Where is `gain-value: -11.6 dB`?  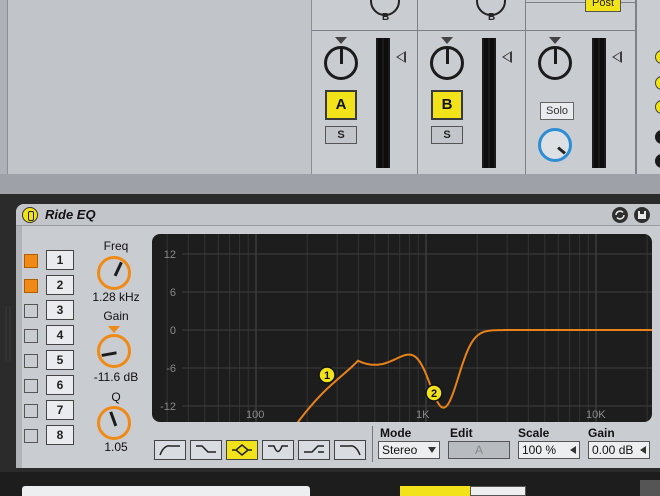 gain-value: -11.6 dB is located at coordinates (116, 377).